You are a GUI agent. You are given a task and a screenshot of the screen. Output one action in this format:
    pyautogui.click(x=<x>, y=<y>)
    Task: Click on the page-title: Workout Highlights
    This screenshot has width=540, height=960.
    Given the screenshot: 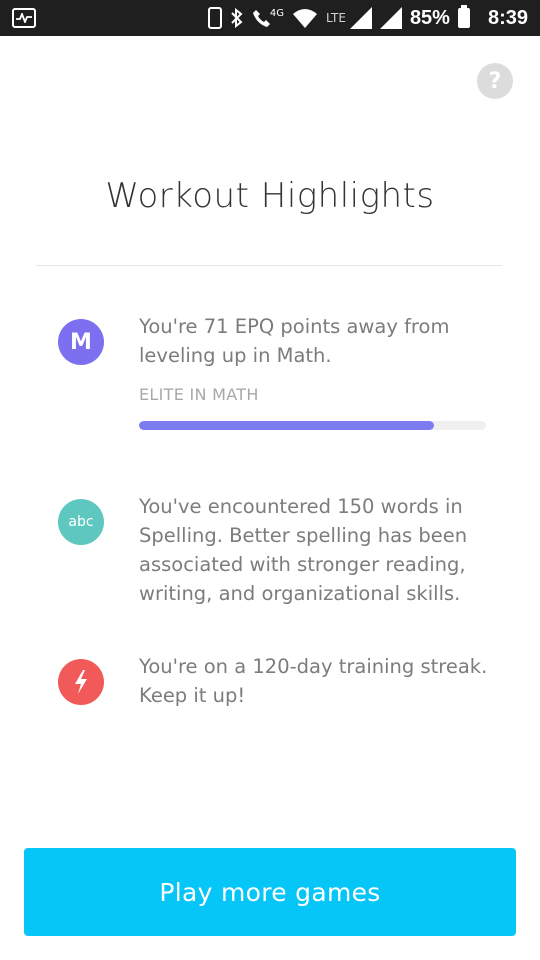 What is the action you would take?
    pyautogui.click(x=270, y=196)
    